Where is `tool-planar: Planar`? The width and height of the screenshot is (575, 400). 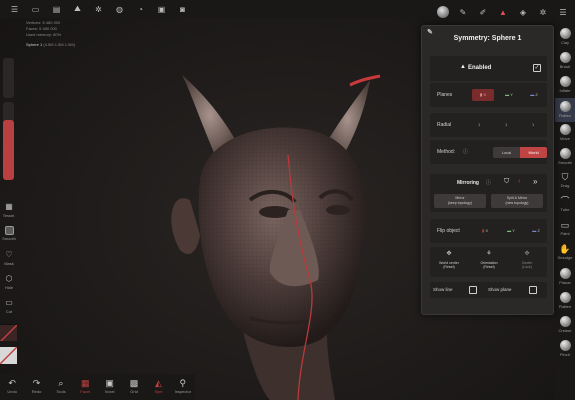 tool-planar: Planar is located at coordinates (565, 276).